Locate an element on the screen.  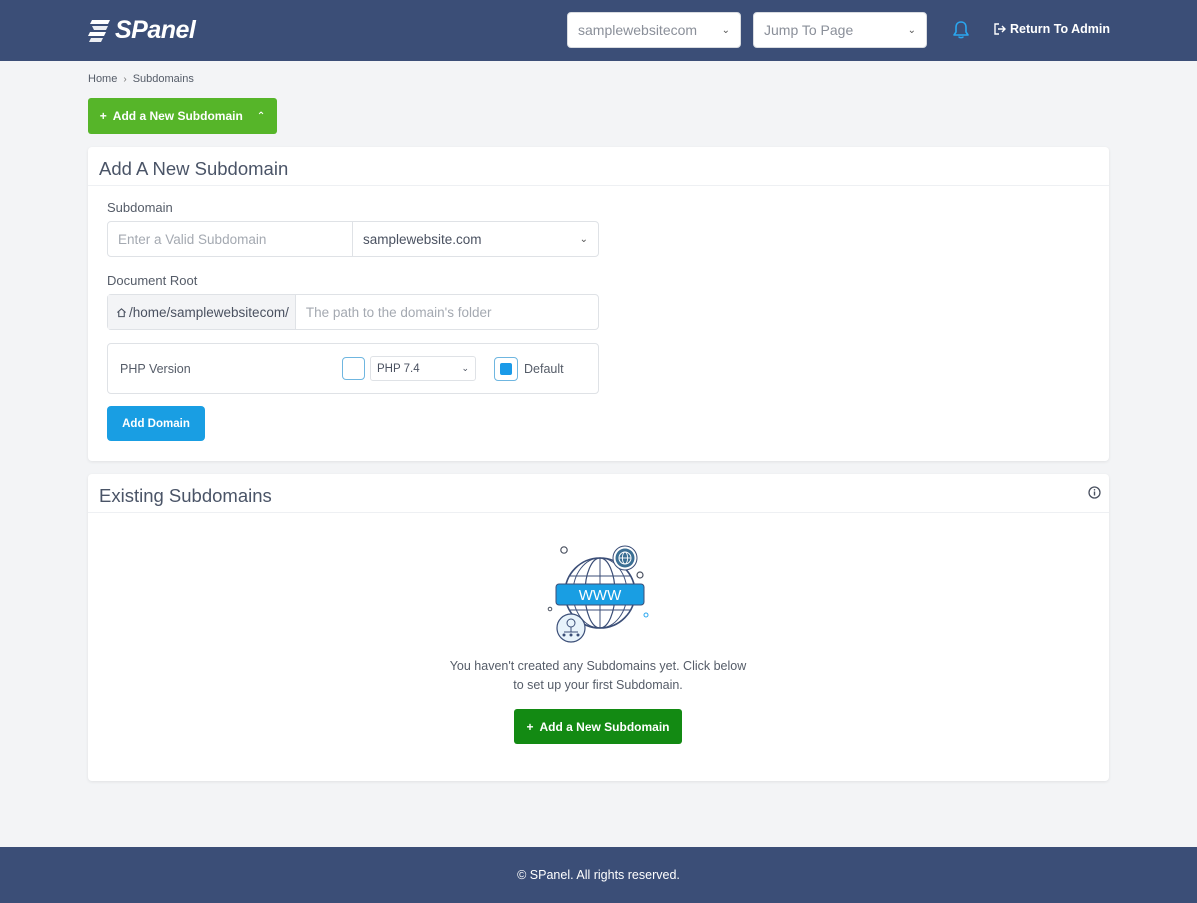
return-to-admin-link: Return To Admin is located at coordinates (1052, 29).